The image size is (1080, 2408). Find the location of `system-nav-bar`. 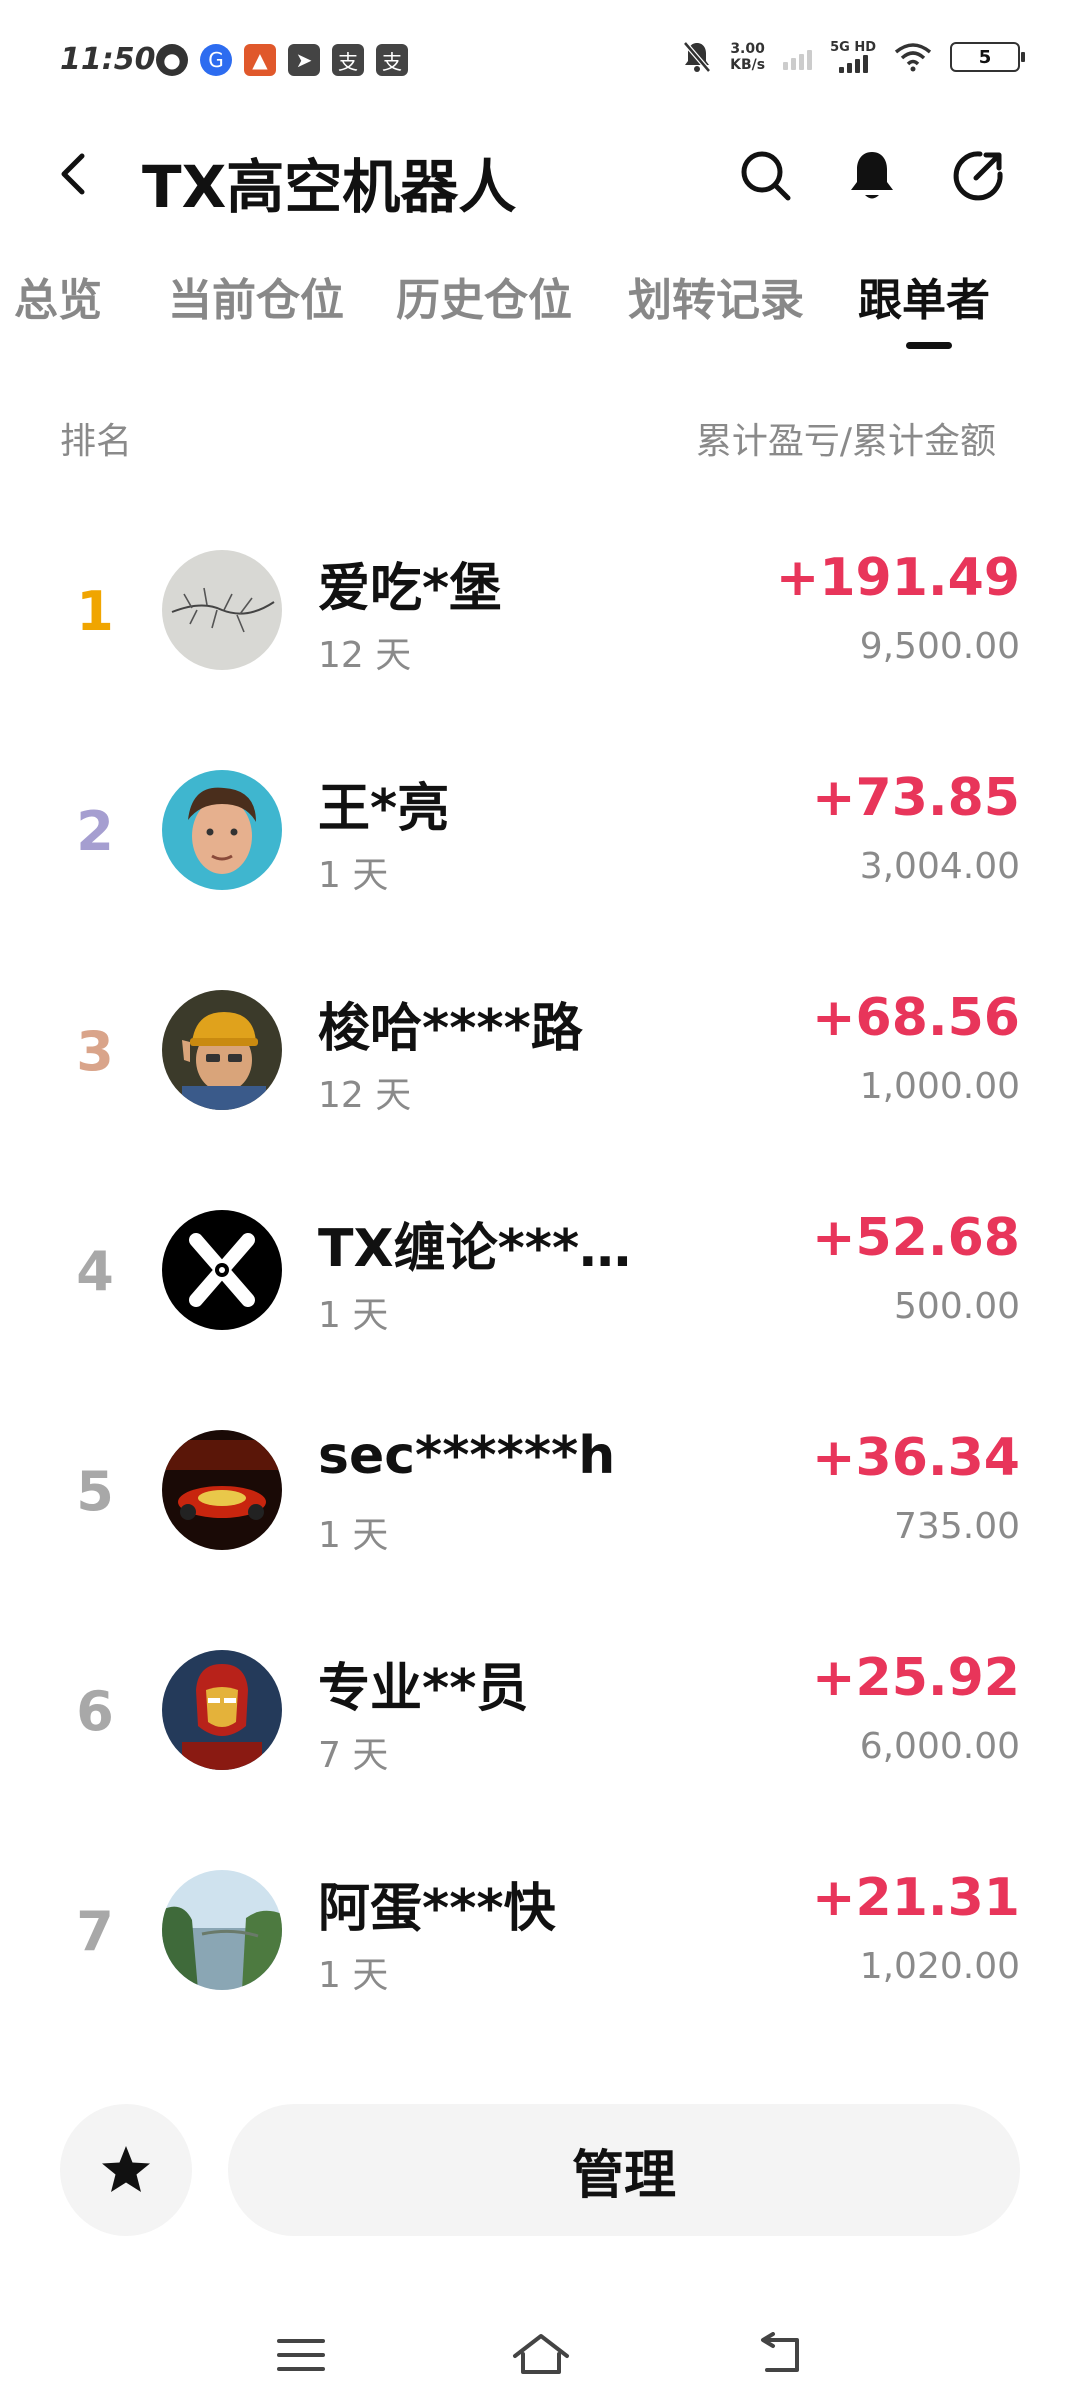

system-nav-bar is located at coordinates (540, 2354).